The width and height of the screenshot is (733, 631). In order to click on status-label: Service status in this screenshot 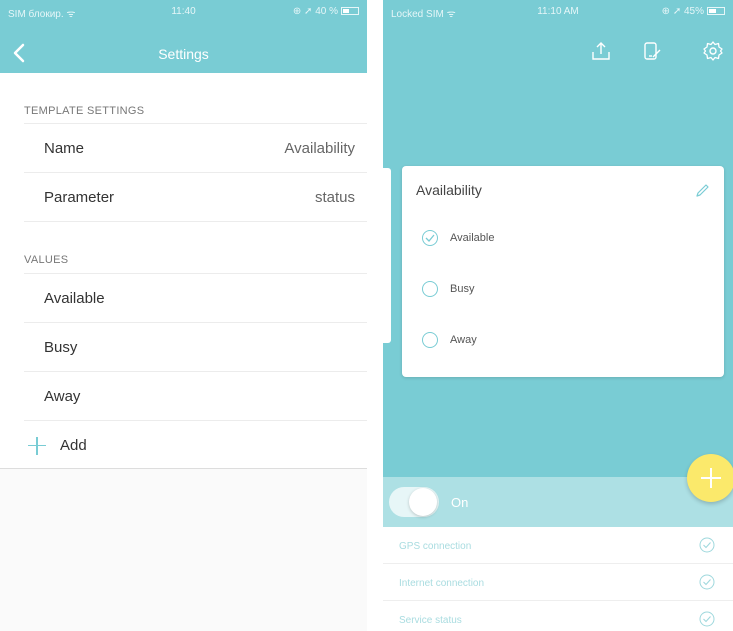, I will do `click(430, 620)`.